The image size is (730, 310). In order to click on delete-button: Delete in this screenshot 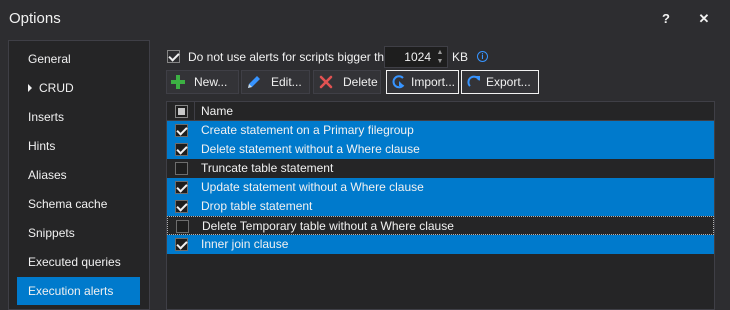, I will do `click(347, 82)`.